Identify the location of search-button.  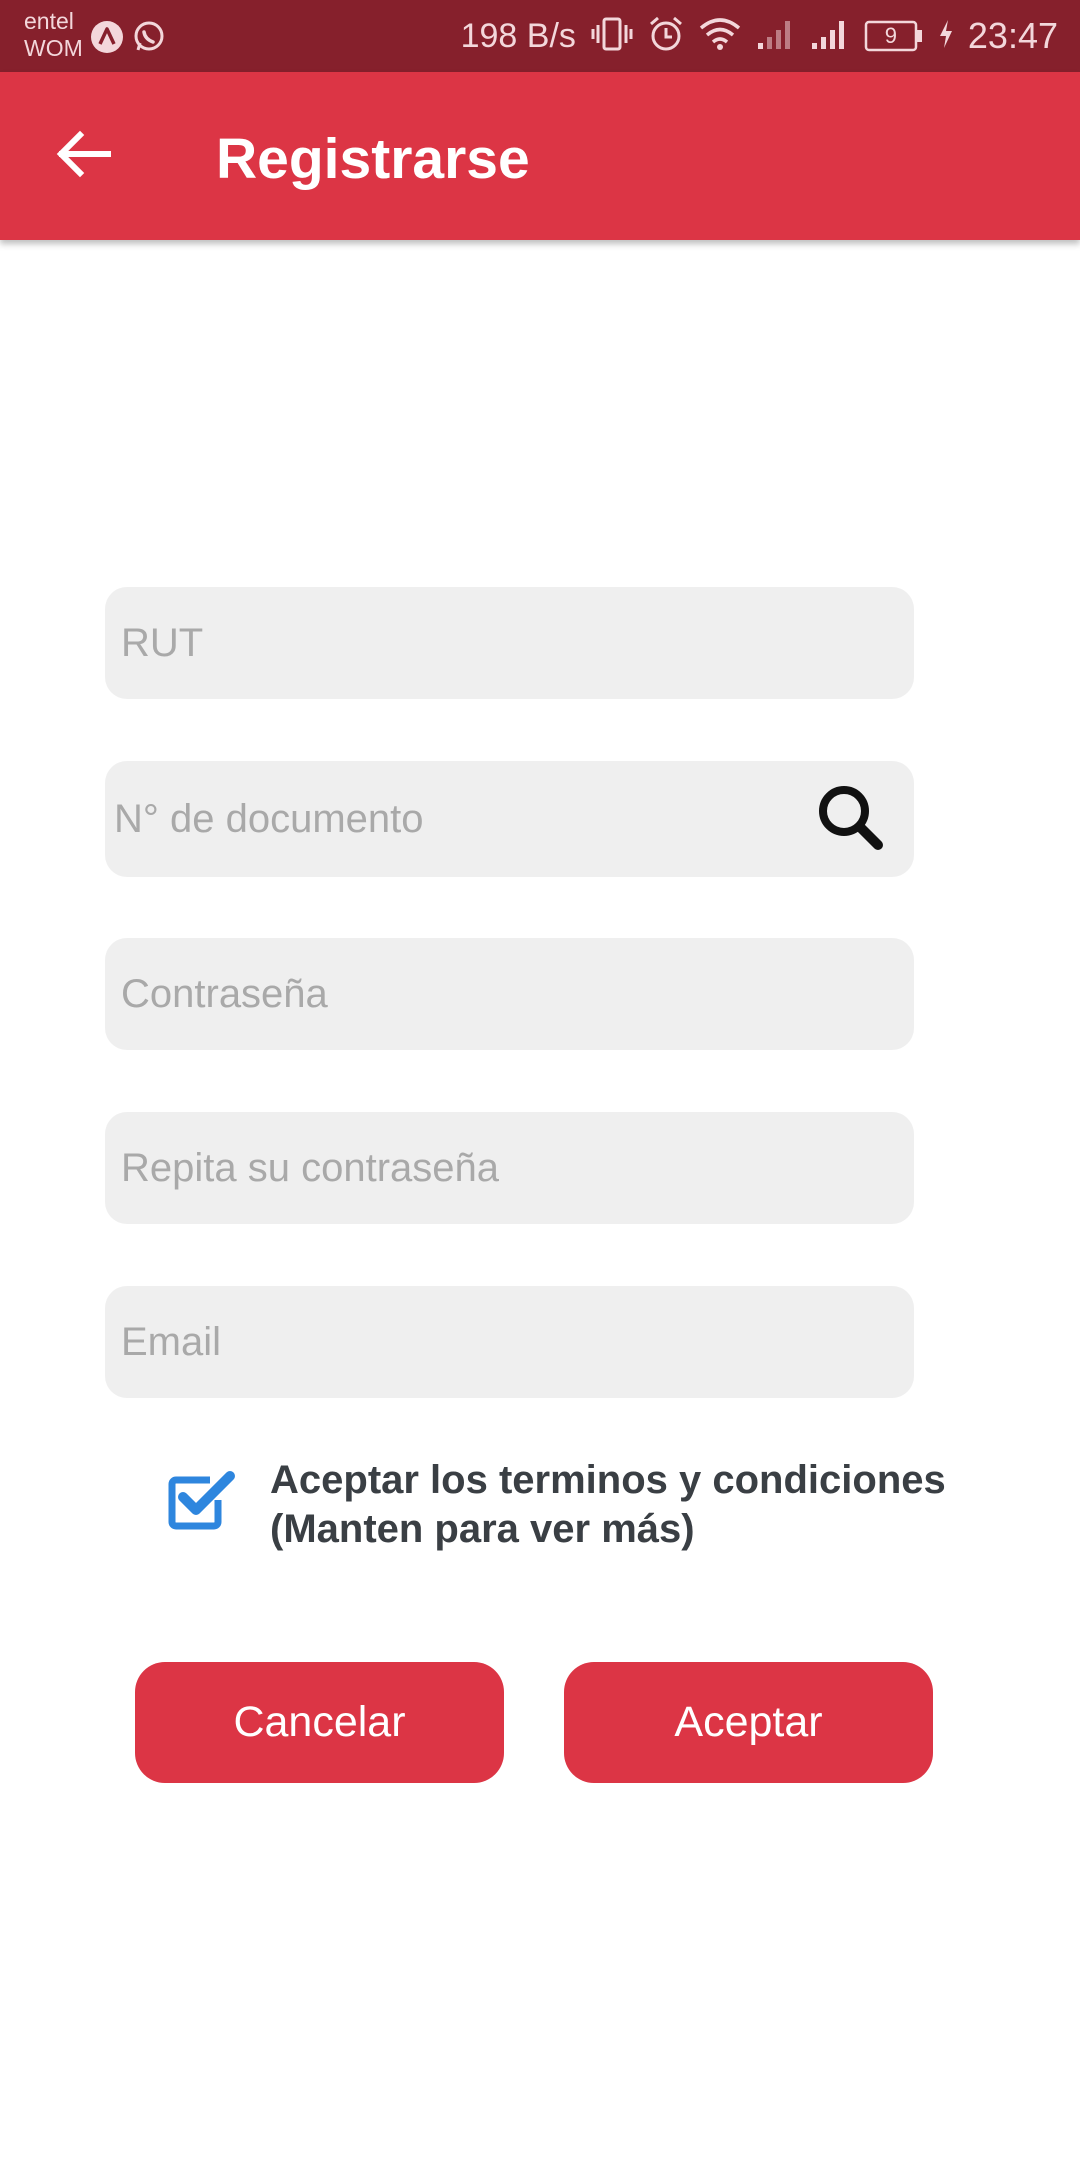
(850, 819).